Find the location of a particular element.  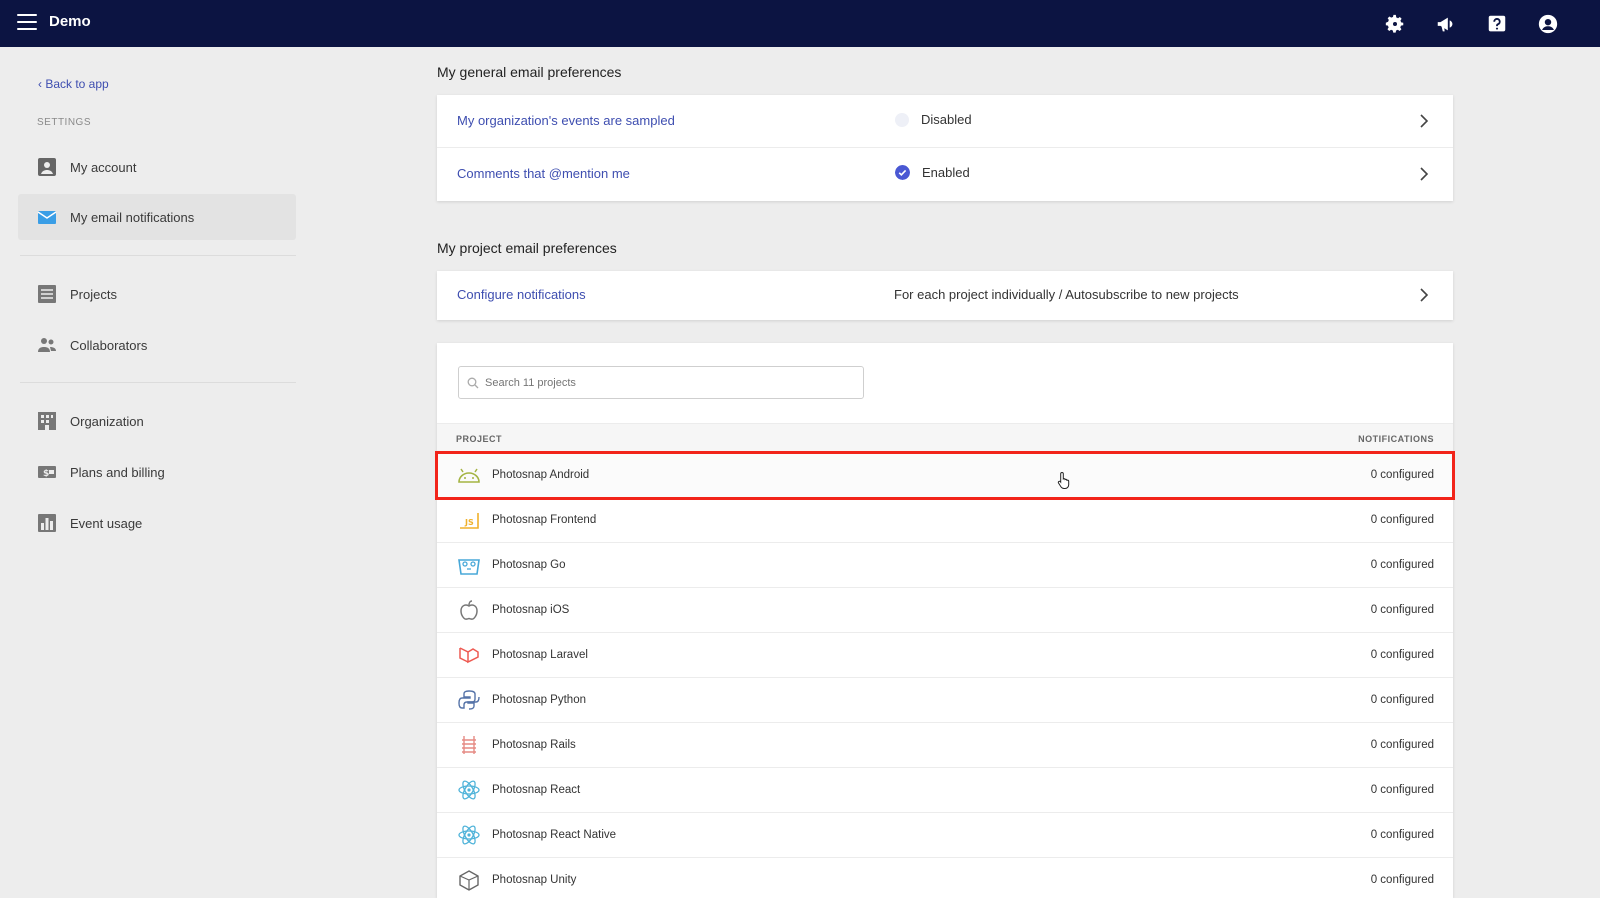

sidebar-item-event-usage: Event usage is located at coordinates (157, 523).